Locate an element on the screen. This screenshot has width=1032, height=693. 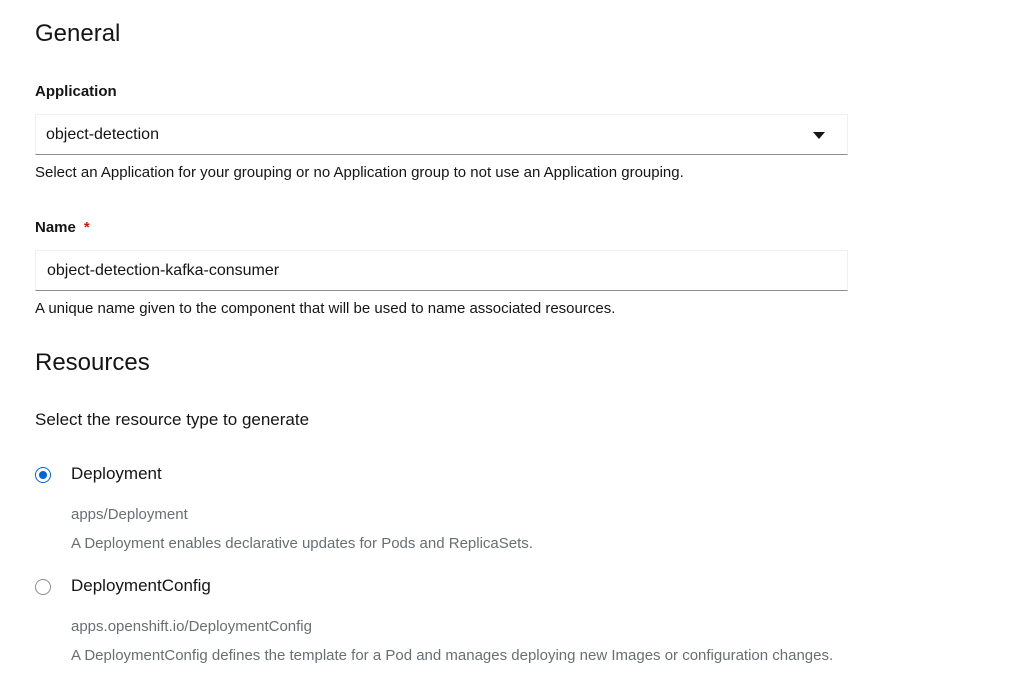
deployment-radio-label: Deployment is located at coordinates (116, 474).